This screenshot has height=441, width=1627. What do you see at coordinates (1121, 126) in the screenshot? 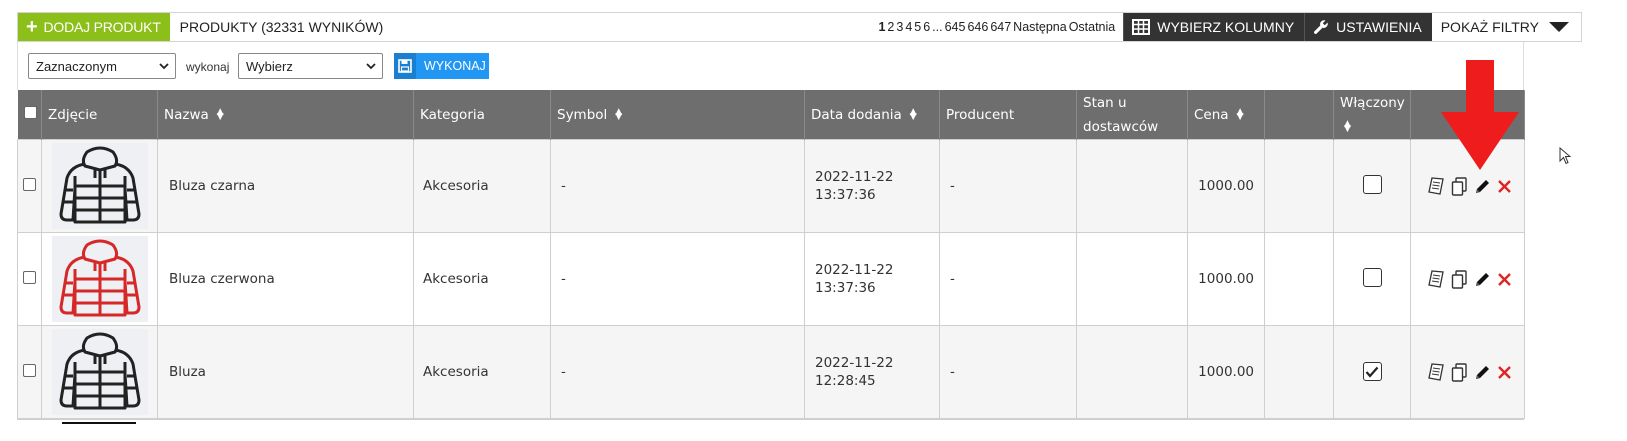
I see `header-supplier-stock-line2: dostawców` at bounding box center [1121, 126].